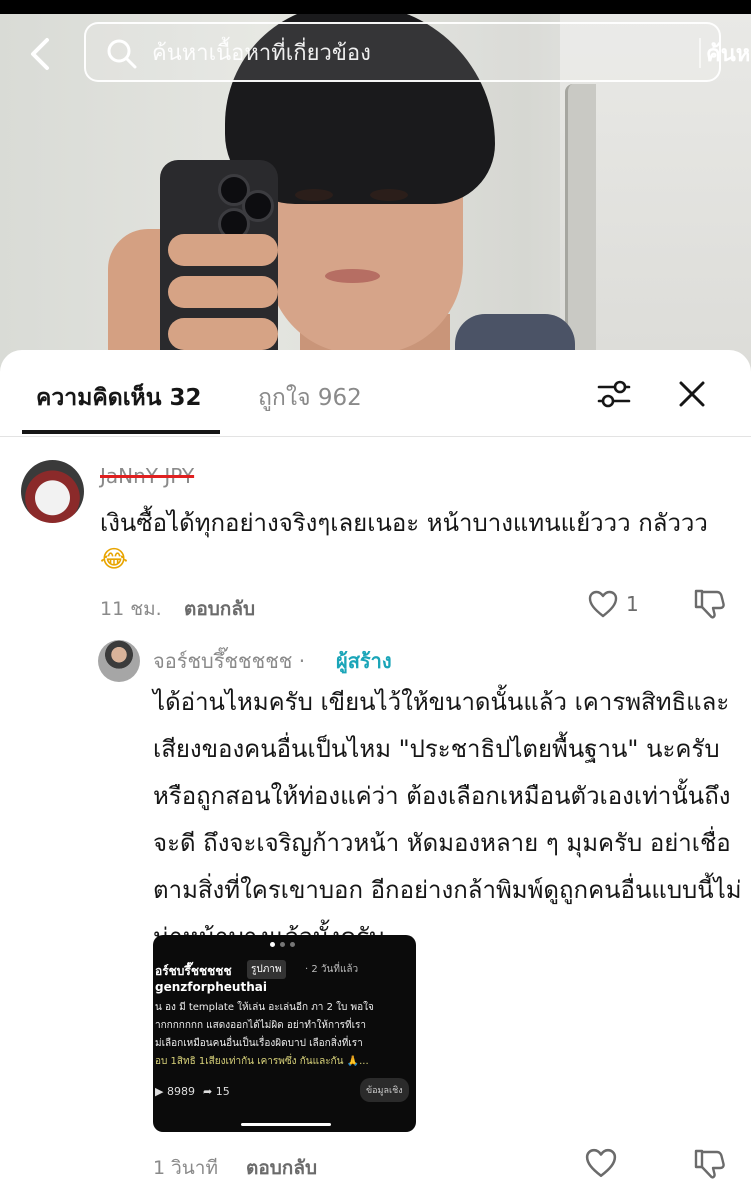 The image size is (751, 1200). What do you see at coordinates (185, 1168) in the screenshot?
I see `comment-timestamp: 1 วินาที` at bounding box center [185, 1168].